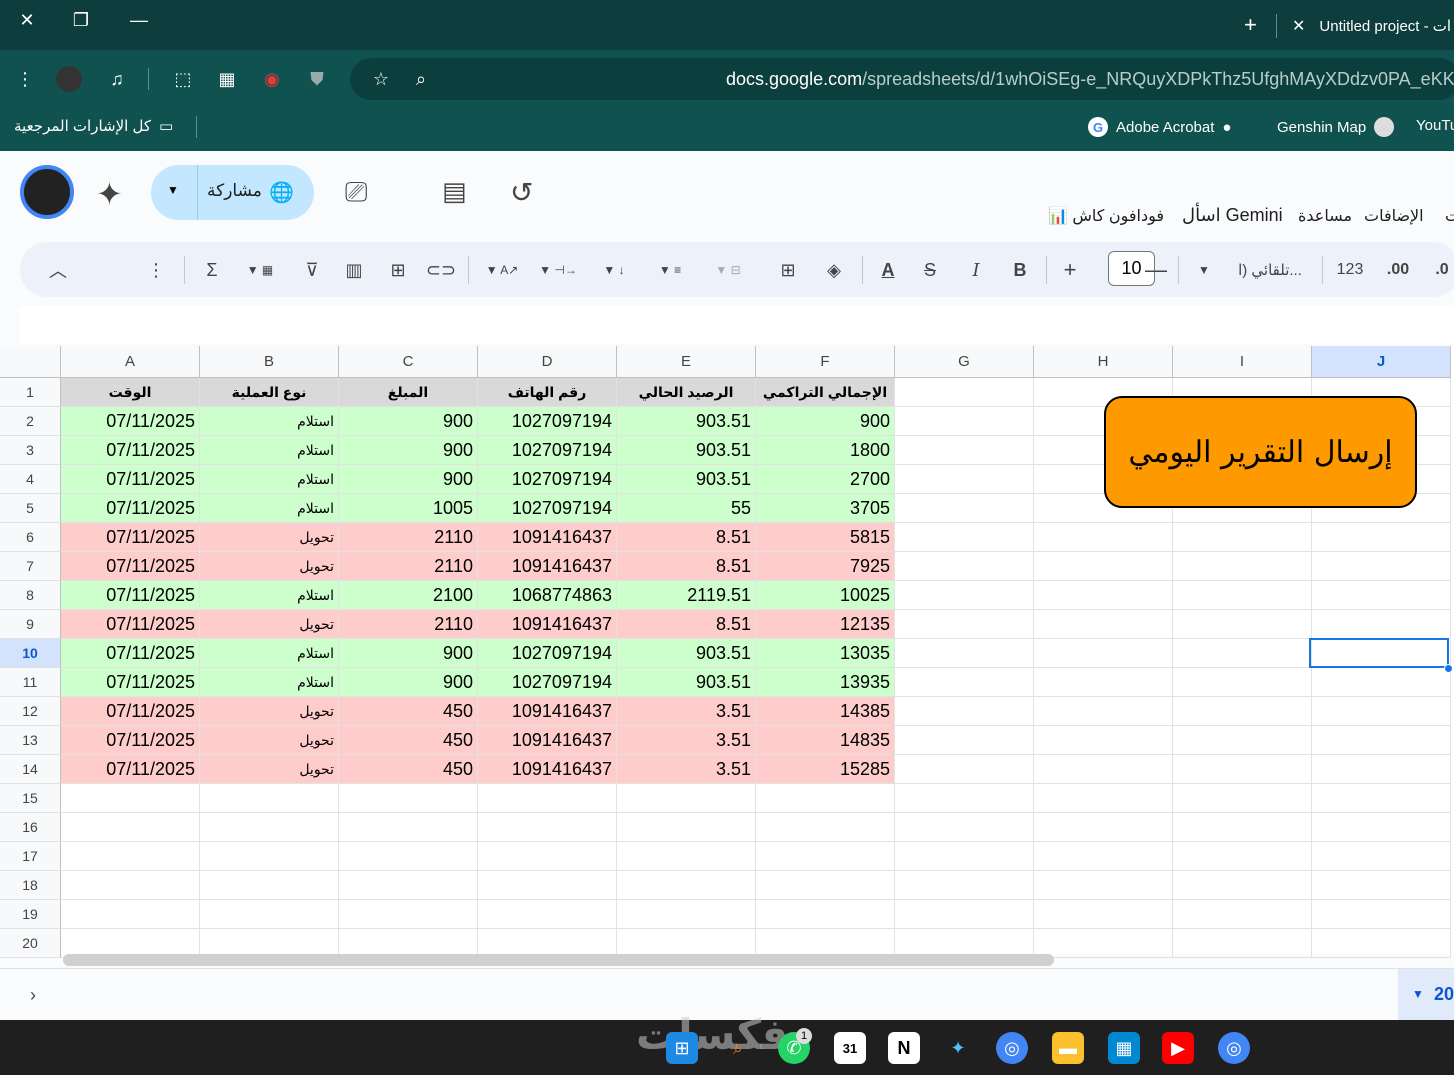 Image resolution: width=1454 pixels, height=1075 pixels. Describe the element at coordinates (1449, 218) in the screenshot. I see `menu-item-partial: ت` at that location.